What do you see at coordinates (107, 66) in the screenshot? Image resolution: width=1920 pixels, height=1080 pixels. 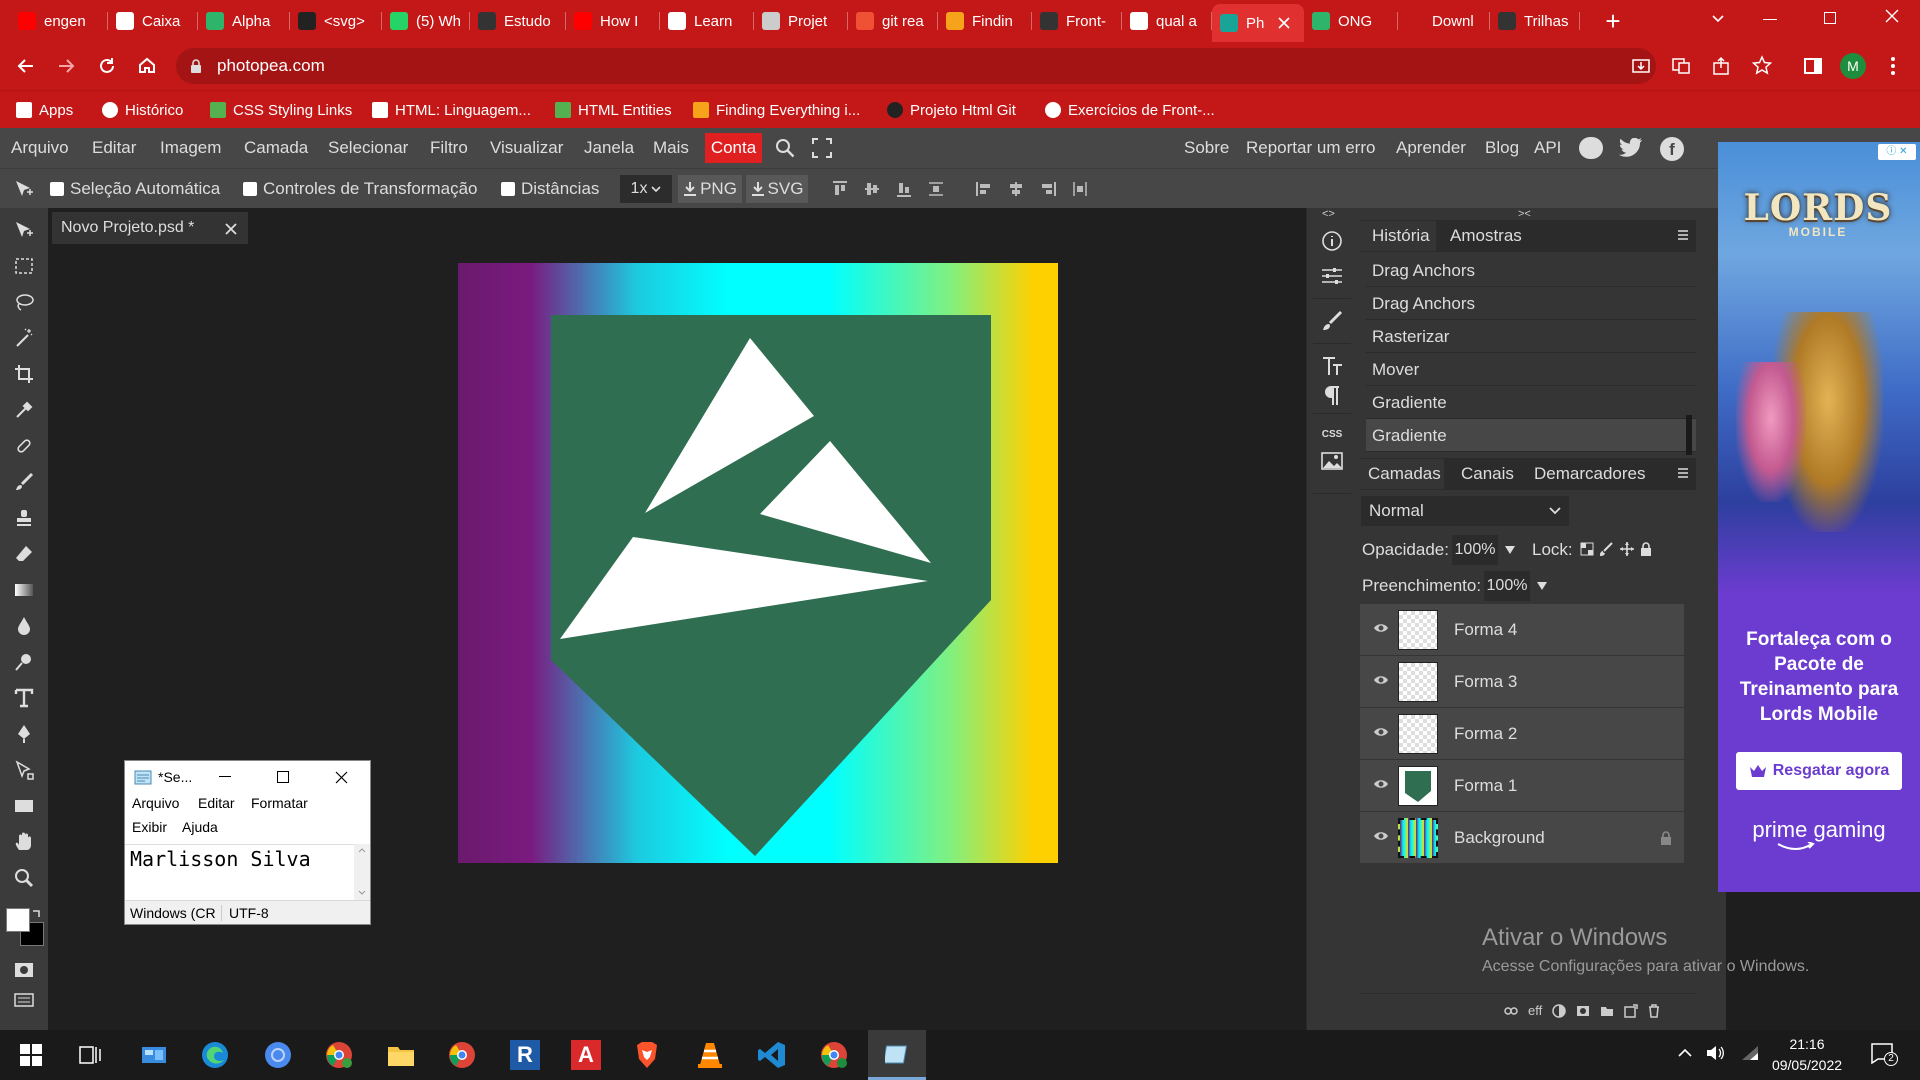 I see `reload-icon` at bounding box center [107, 66].